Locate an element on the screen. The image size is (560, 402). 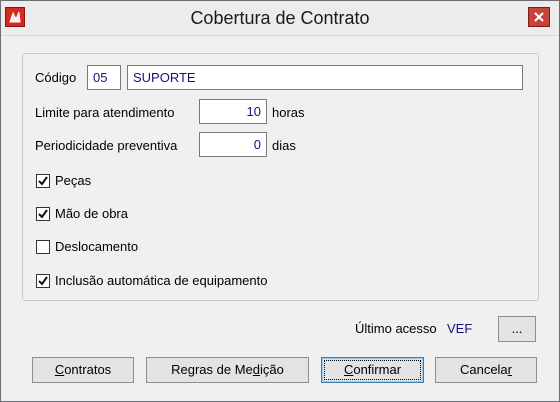
regras-label-suffix: ição is located at coordinates (272, 369).